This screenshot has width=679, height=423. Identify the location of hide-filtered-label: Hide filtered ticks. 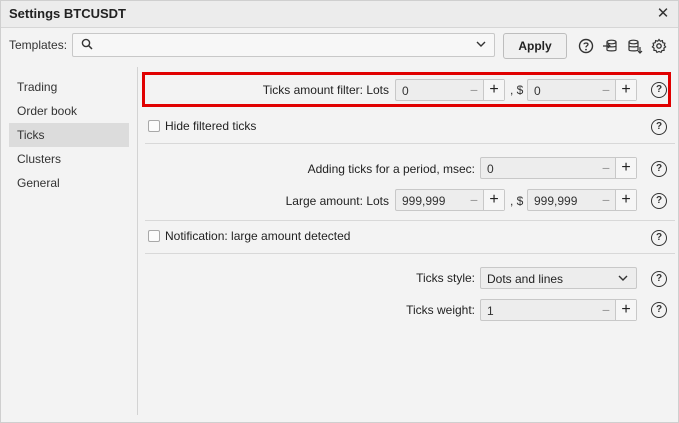
(210, 126).